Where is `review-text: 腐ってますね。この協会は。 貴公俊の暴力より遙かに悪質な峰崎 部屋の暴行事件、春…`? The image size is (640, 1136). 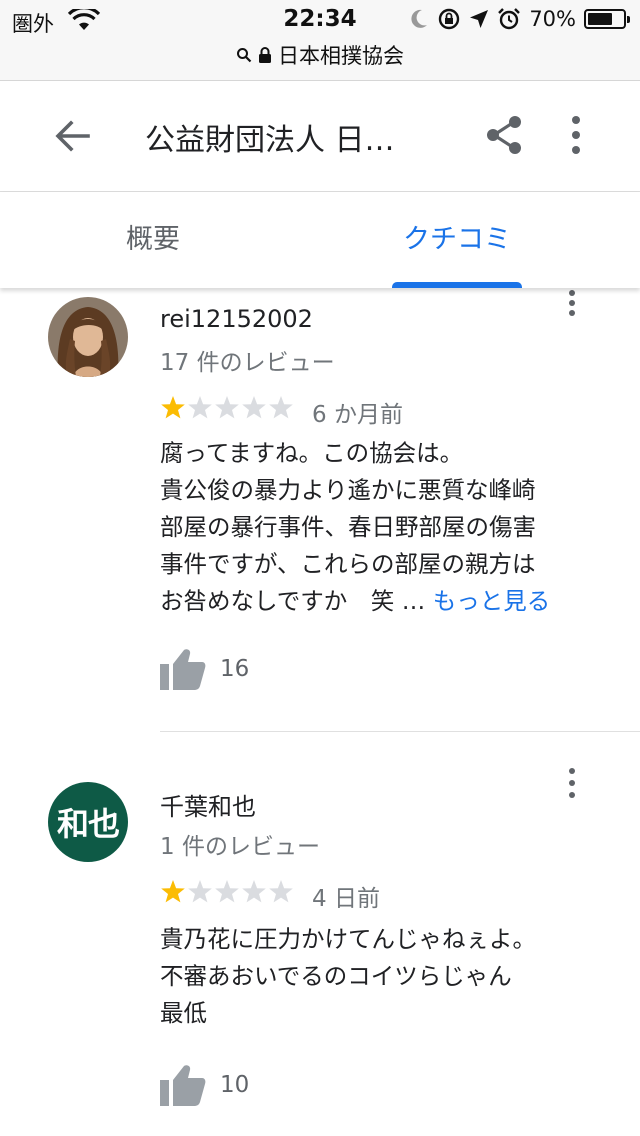 review-text: 腐ってますね。この協会は。 貴公俊の暴力より遙かに悪質な峰崎 部屋の暴行事件、春… is located at coordinates (390, 527).